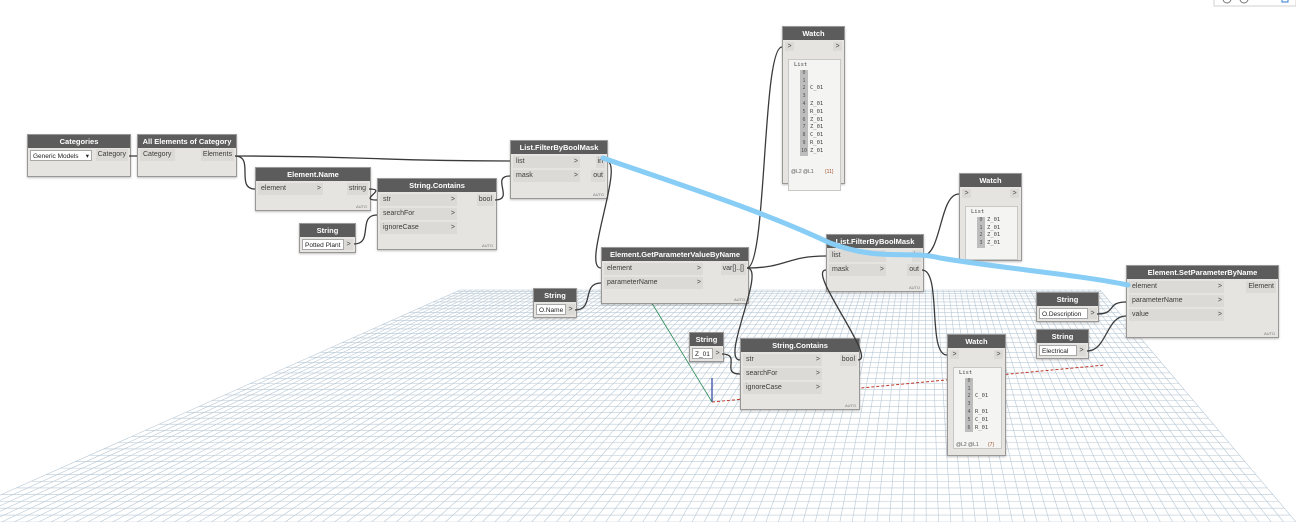  I want to click on node-string-odescription: String O.Description >, so click(1067, 307).